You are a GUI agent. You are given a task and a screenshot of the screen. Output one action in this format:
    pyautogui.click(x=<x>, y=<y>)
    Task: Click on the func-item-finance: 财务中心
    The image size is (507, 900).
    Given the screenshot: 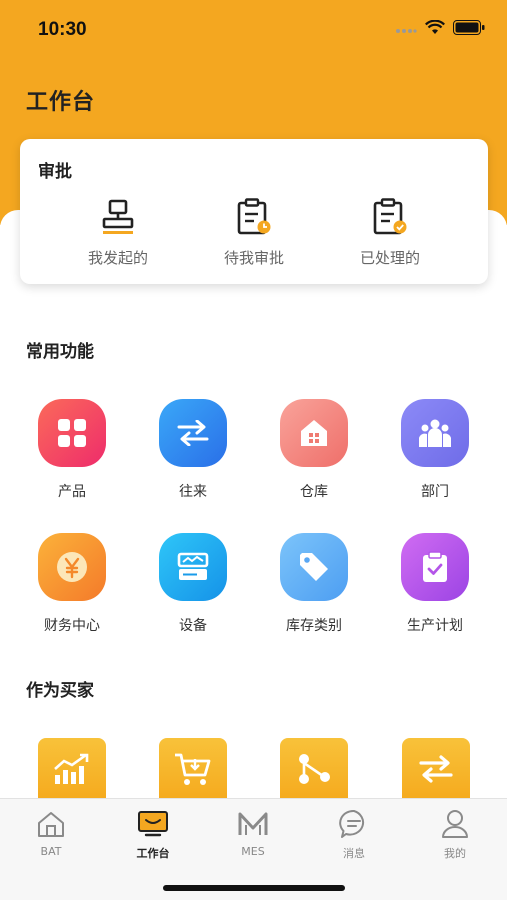 What is the action you would take?
    pyautogui.click(x=72, y=584)
    